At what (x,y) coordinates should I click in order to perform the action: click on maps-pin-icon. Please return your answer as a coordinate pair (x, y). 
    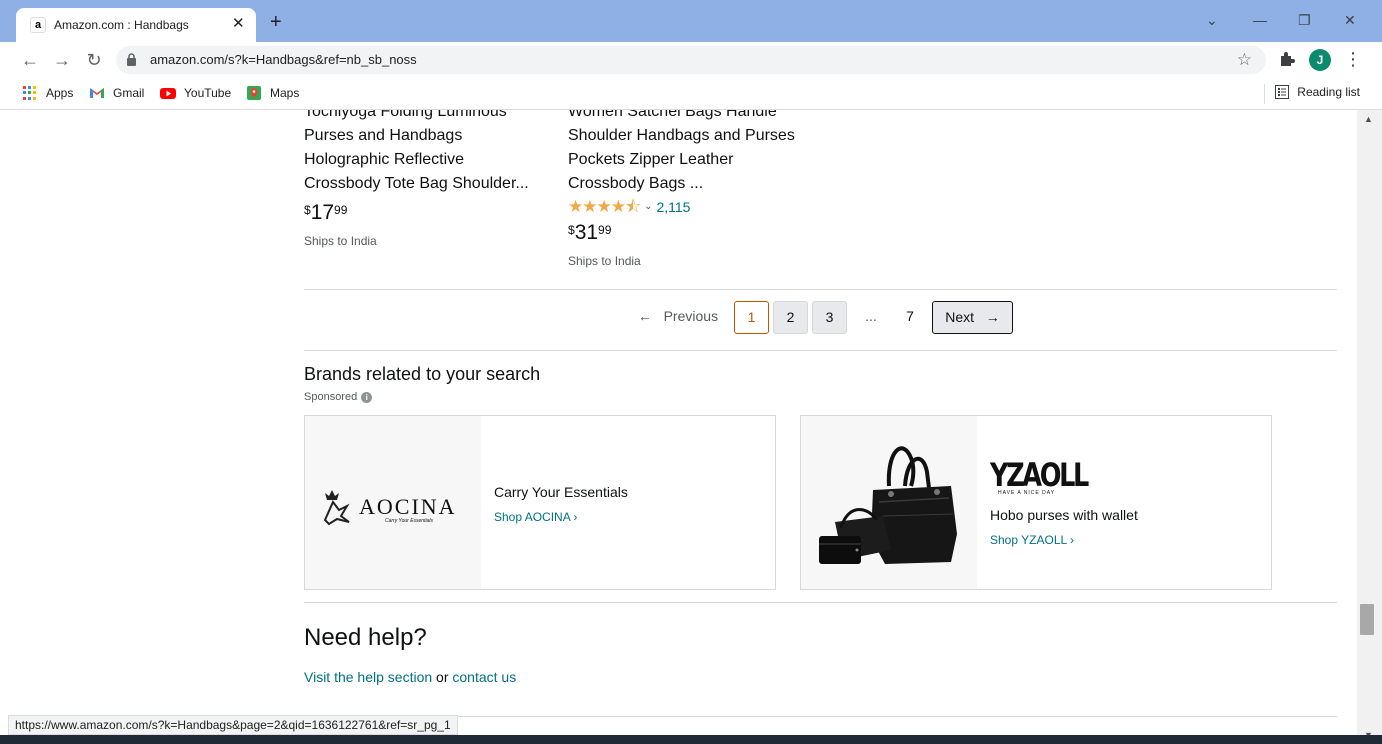
    Looking at the image, I should click on (254, 93).